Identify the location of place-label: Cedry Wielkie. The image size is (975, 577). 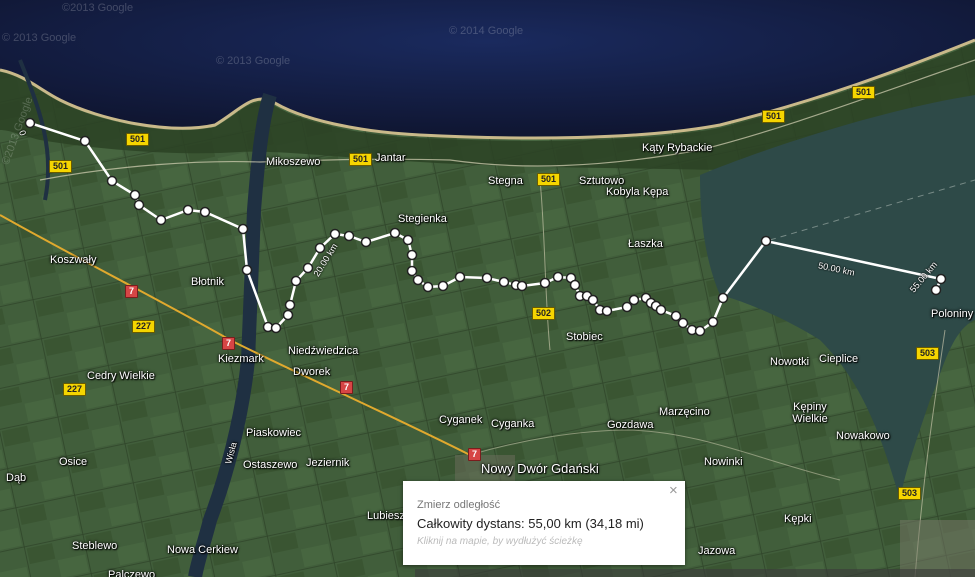
(121, 376).